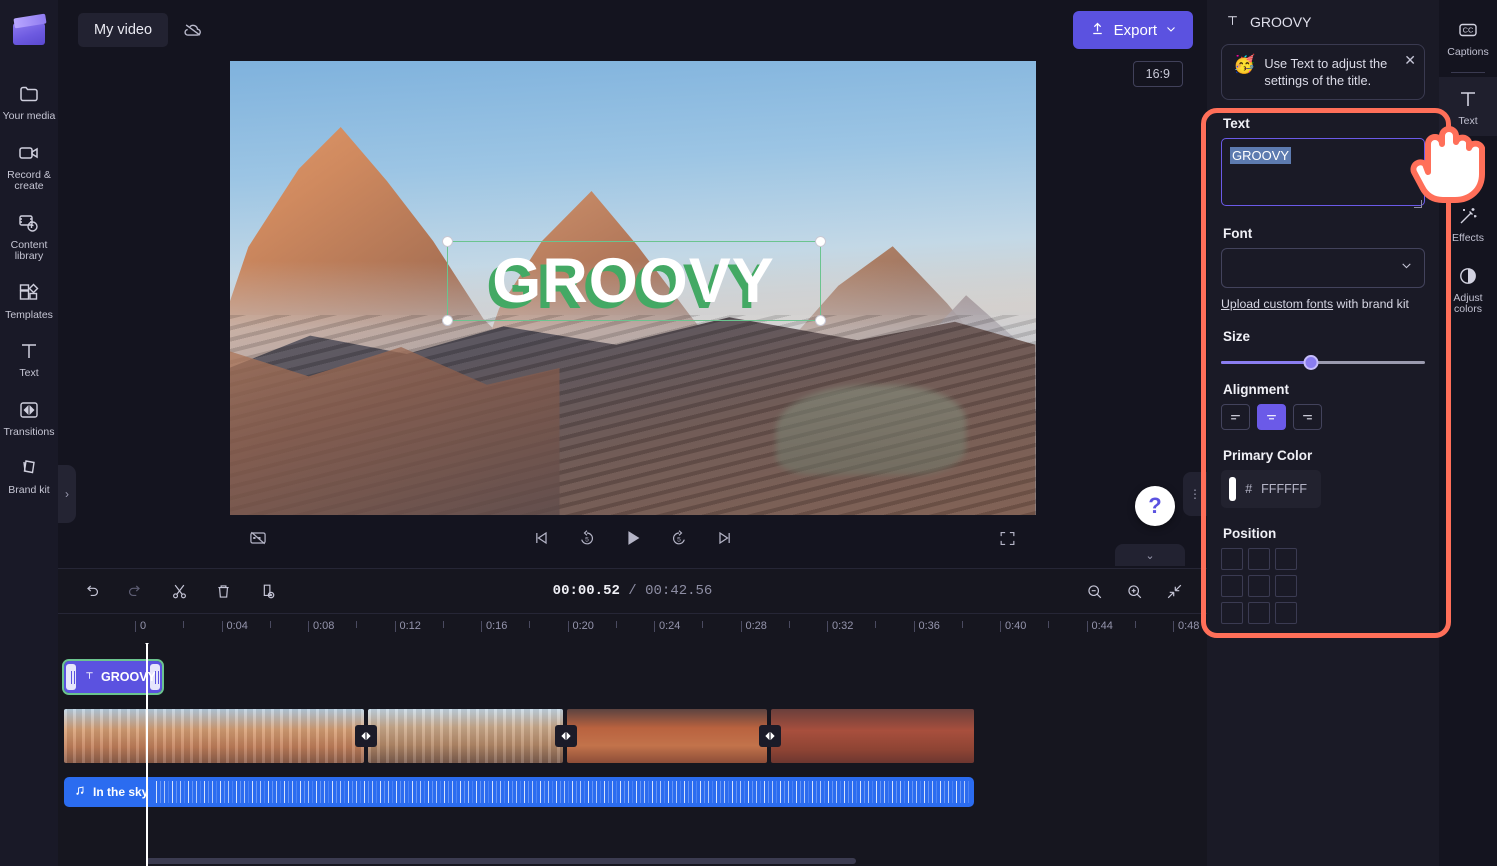 The width and height of the screenshot is (1497, 866). I want to click on rail-item-label: Captions, so click(1468, 52).